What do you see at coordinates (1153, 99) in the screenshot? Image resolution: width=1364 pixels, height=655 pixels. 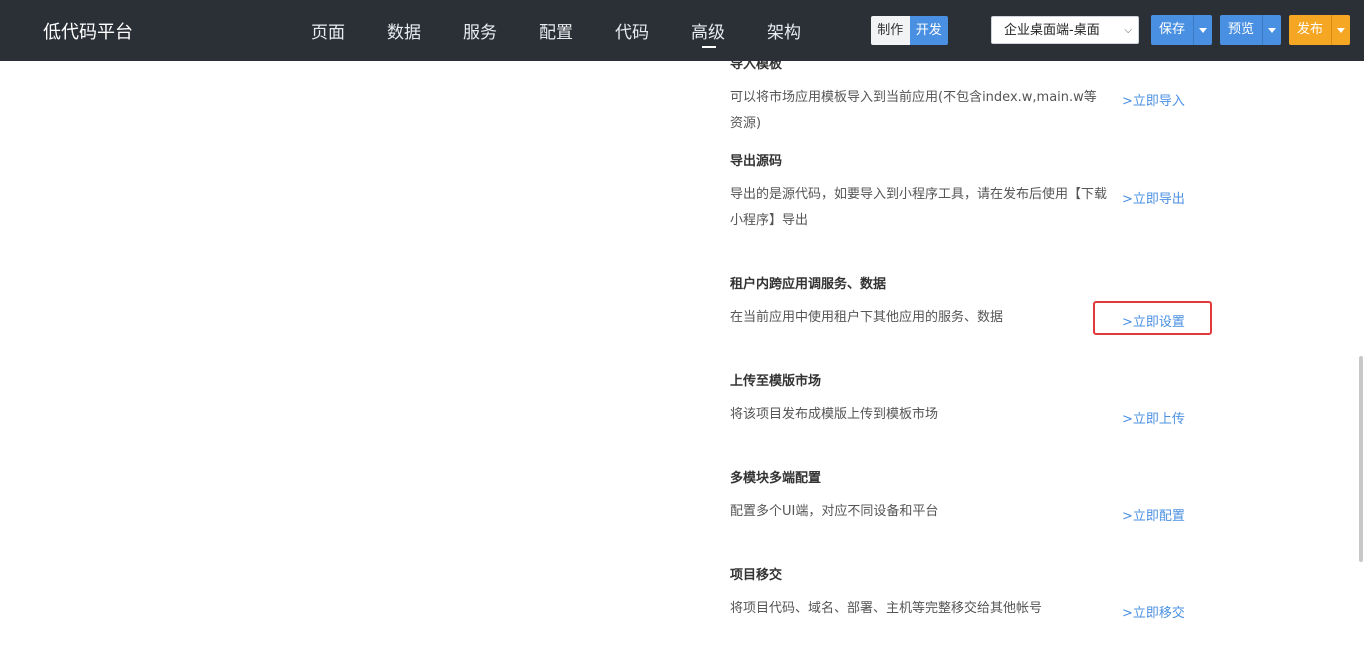 I see `import-now-link: >立即导入` at bounding box center [1153, 99].